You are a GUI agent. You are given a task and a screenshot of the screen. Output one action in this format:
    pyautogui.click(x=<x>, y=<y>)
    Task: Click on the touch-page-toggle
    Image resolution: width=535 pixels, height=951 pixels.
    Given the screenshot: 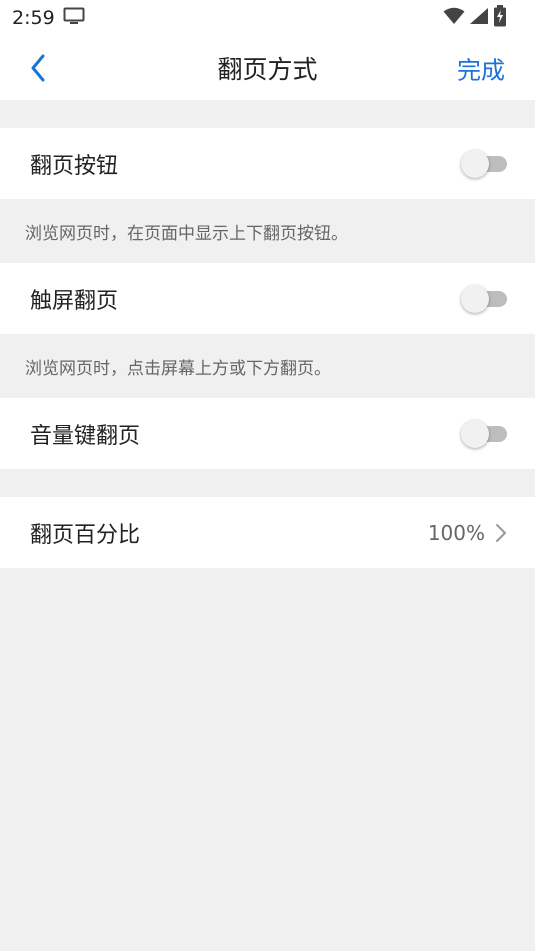 What is the action you would take?
    pyautogui.click(x=484, y=298)
    